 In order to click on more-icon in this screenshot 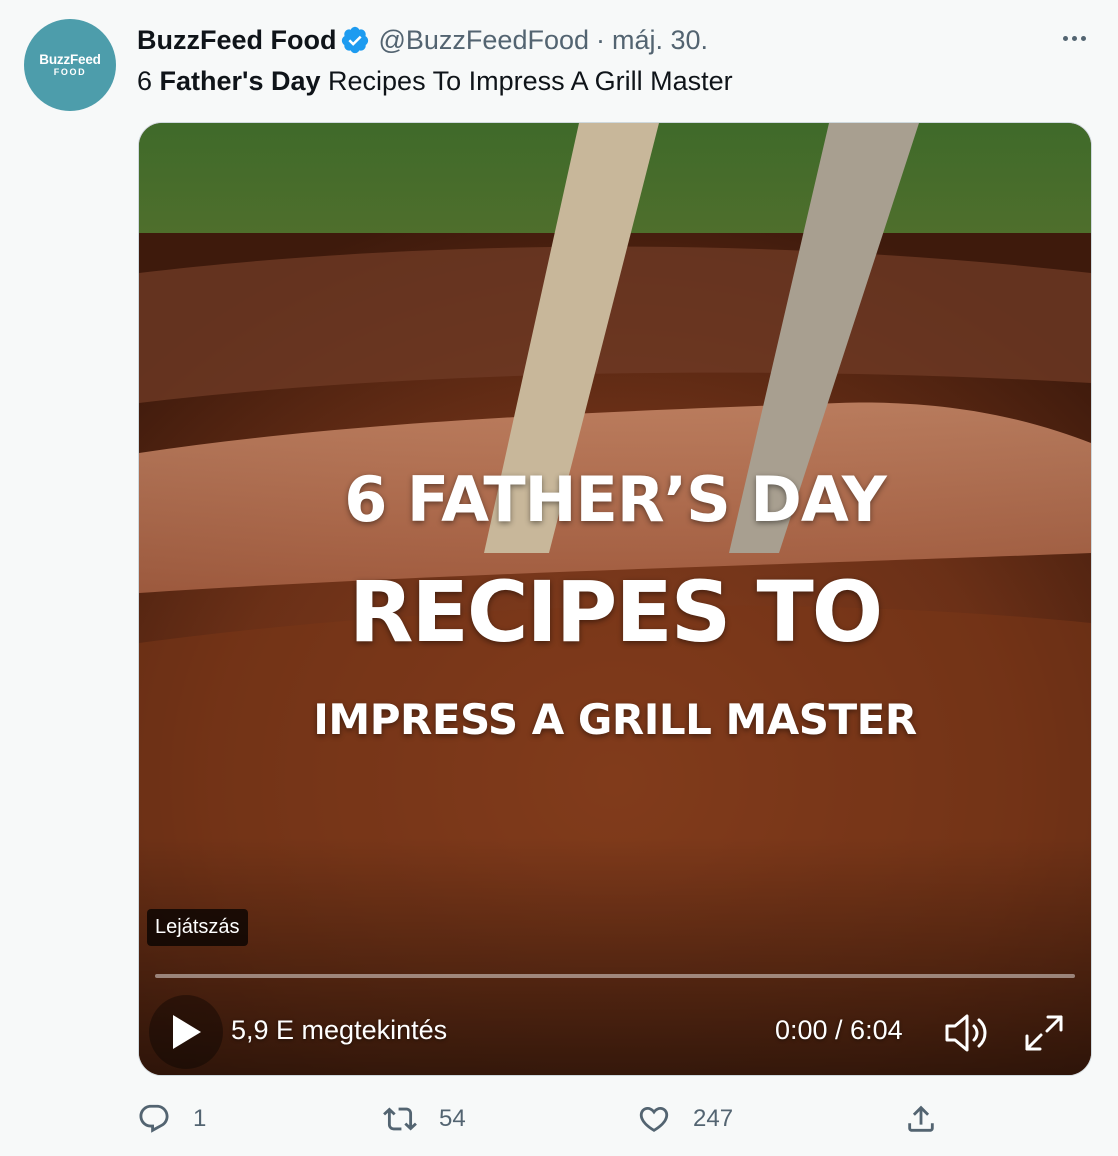, I will do `click(1074, 38)`.